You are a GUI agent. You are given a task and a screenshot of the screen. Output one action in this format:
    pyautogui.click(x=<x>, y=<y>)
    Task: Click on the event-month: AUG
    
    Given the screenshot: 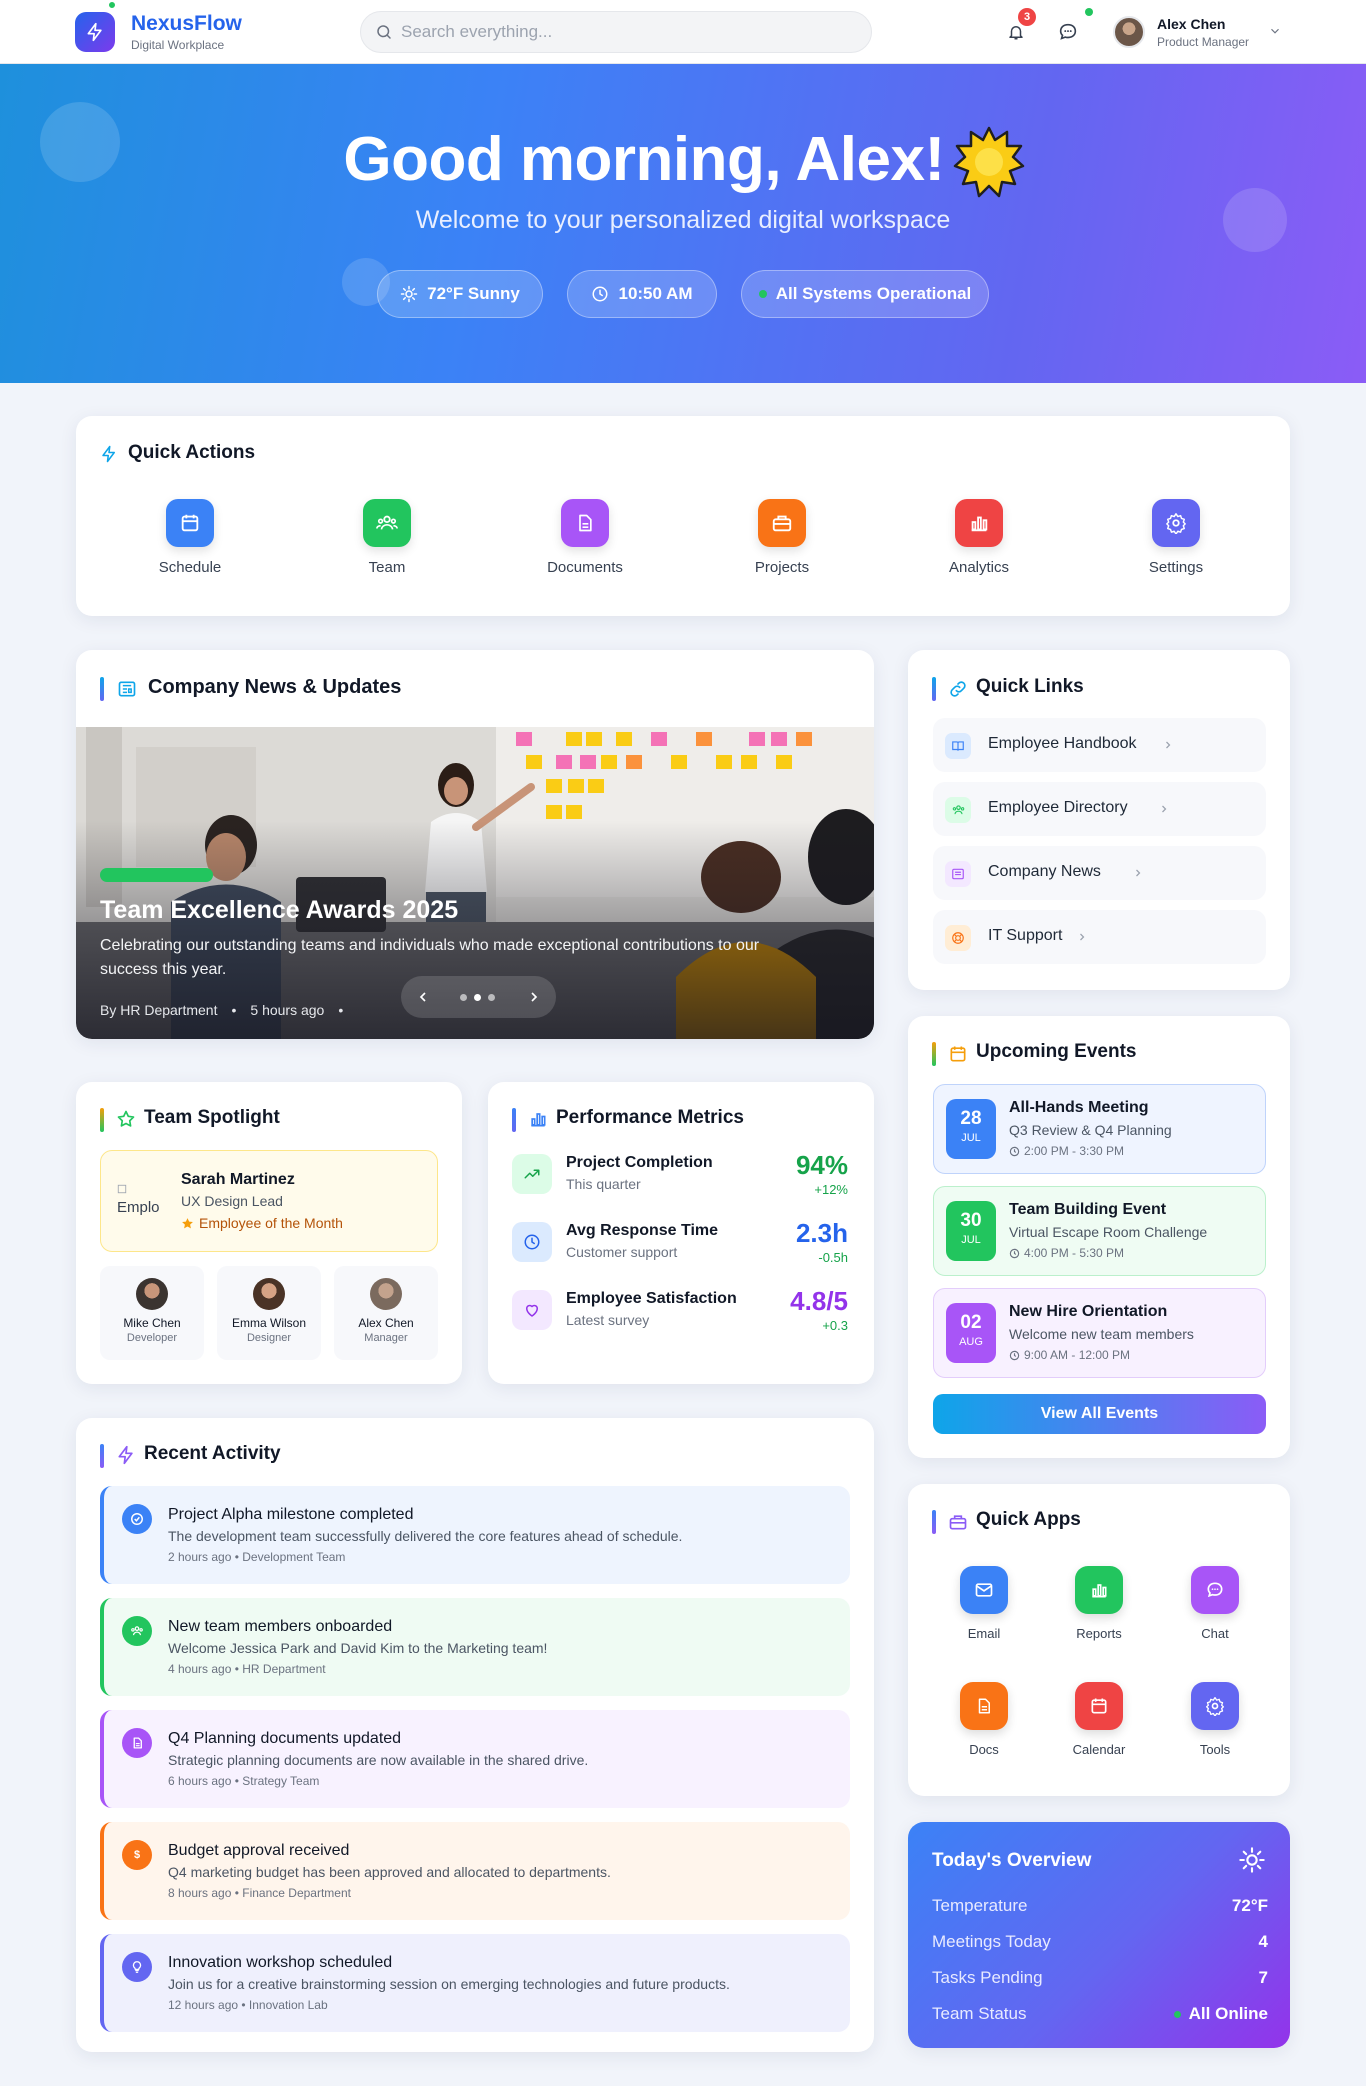 What is the action you would take?
    pyautogui.click(x=971, y=1342)
    